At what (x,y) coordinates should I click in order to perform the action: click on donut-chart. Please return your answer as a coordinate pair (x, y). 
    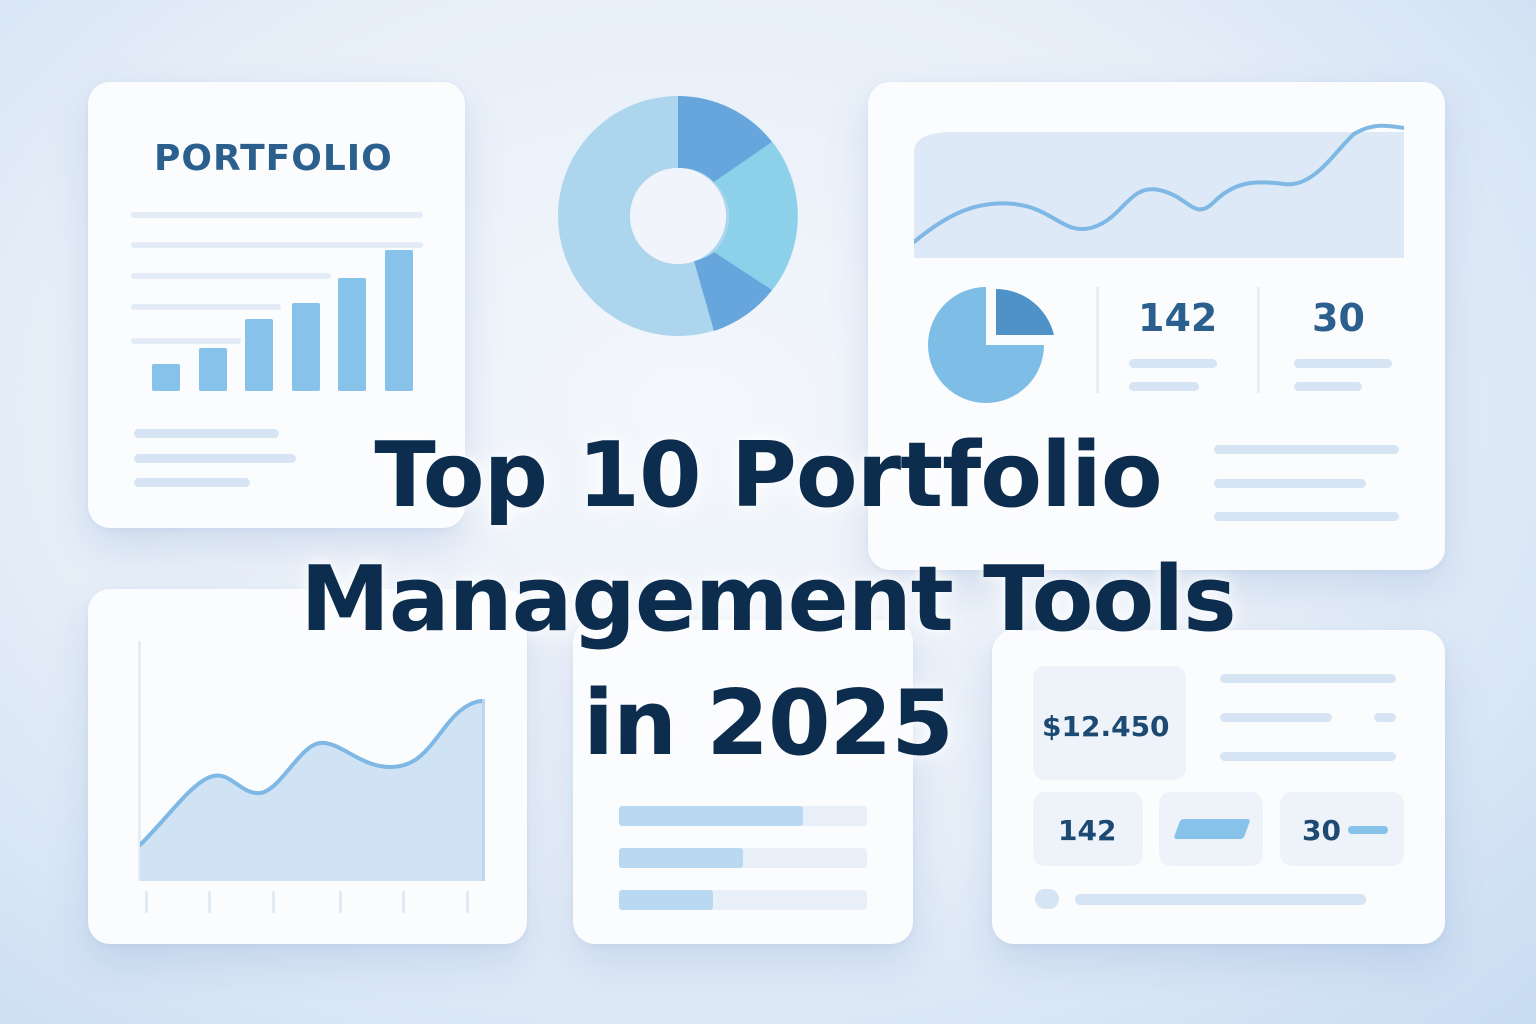
    Looking at the image, I should click on (678, 216).